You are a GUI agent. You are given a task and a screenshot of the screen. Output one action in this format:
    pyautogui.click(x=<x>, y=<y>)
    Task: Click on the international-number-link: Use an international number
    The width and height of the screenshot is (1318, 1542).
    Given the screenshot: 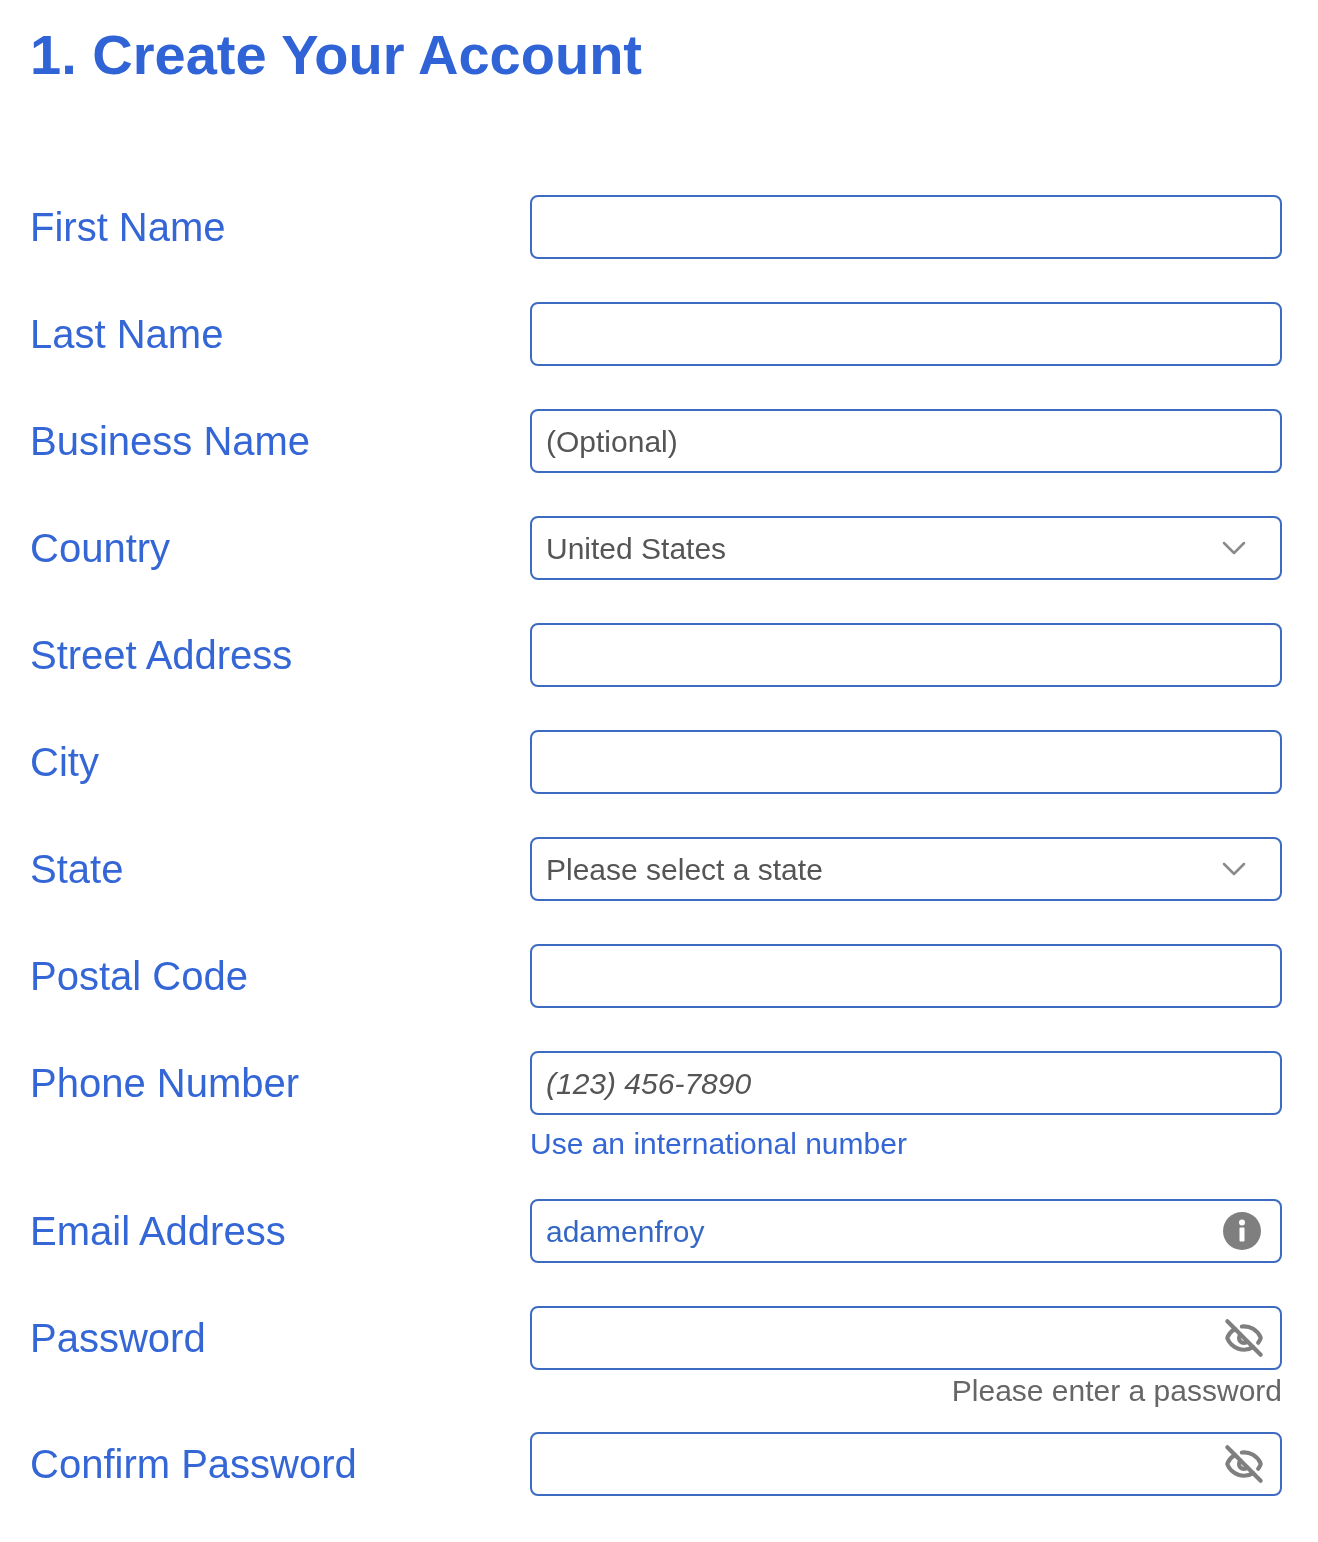 What is the action you would take?
    pyautogui.click(x=906, y=1144)
    